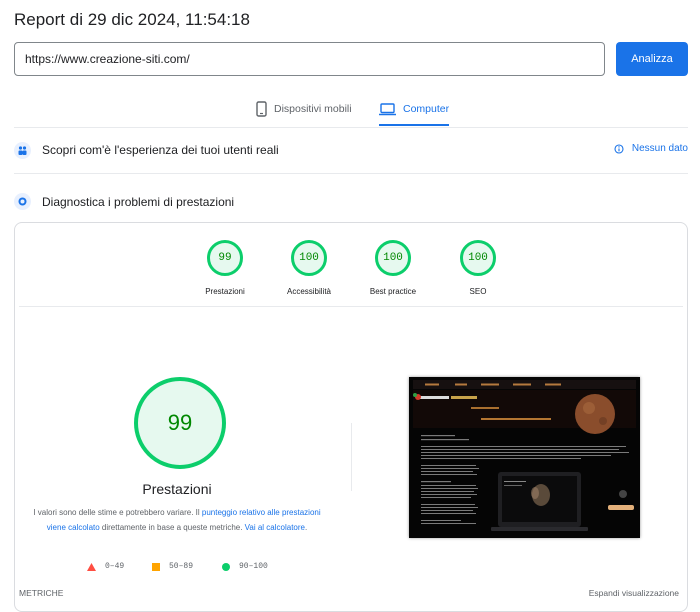 The width and height of the screenshot is (700, 612). Describe the element at coordinates (226, 566) in the screenshot. I see `circle-icon` at that location.